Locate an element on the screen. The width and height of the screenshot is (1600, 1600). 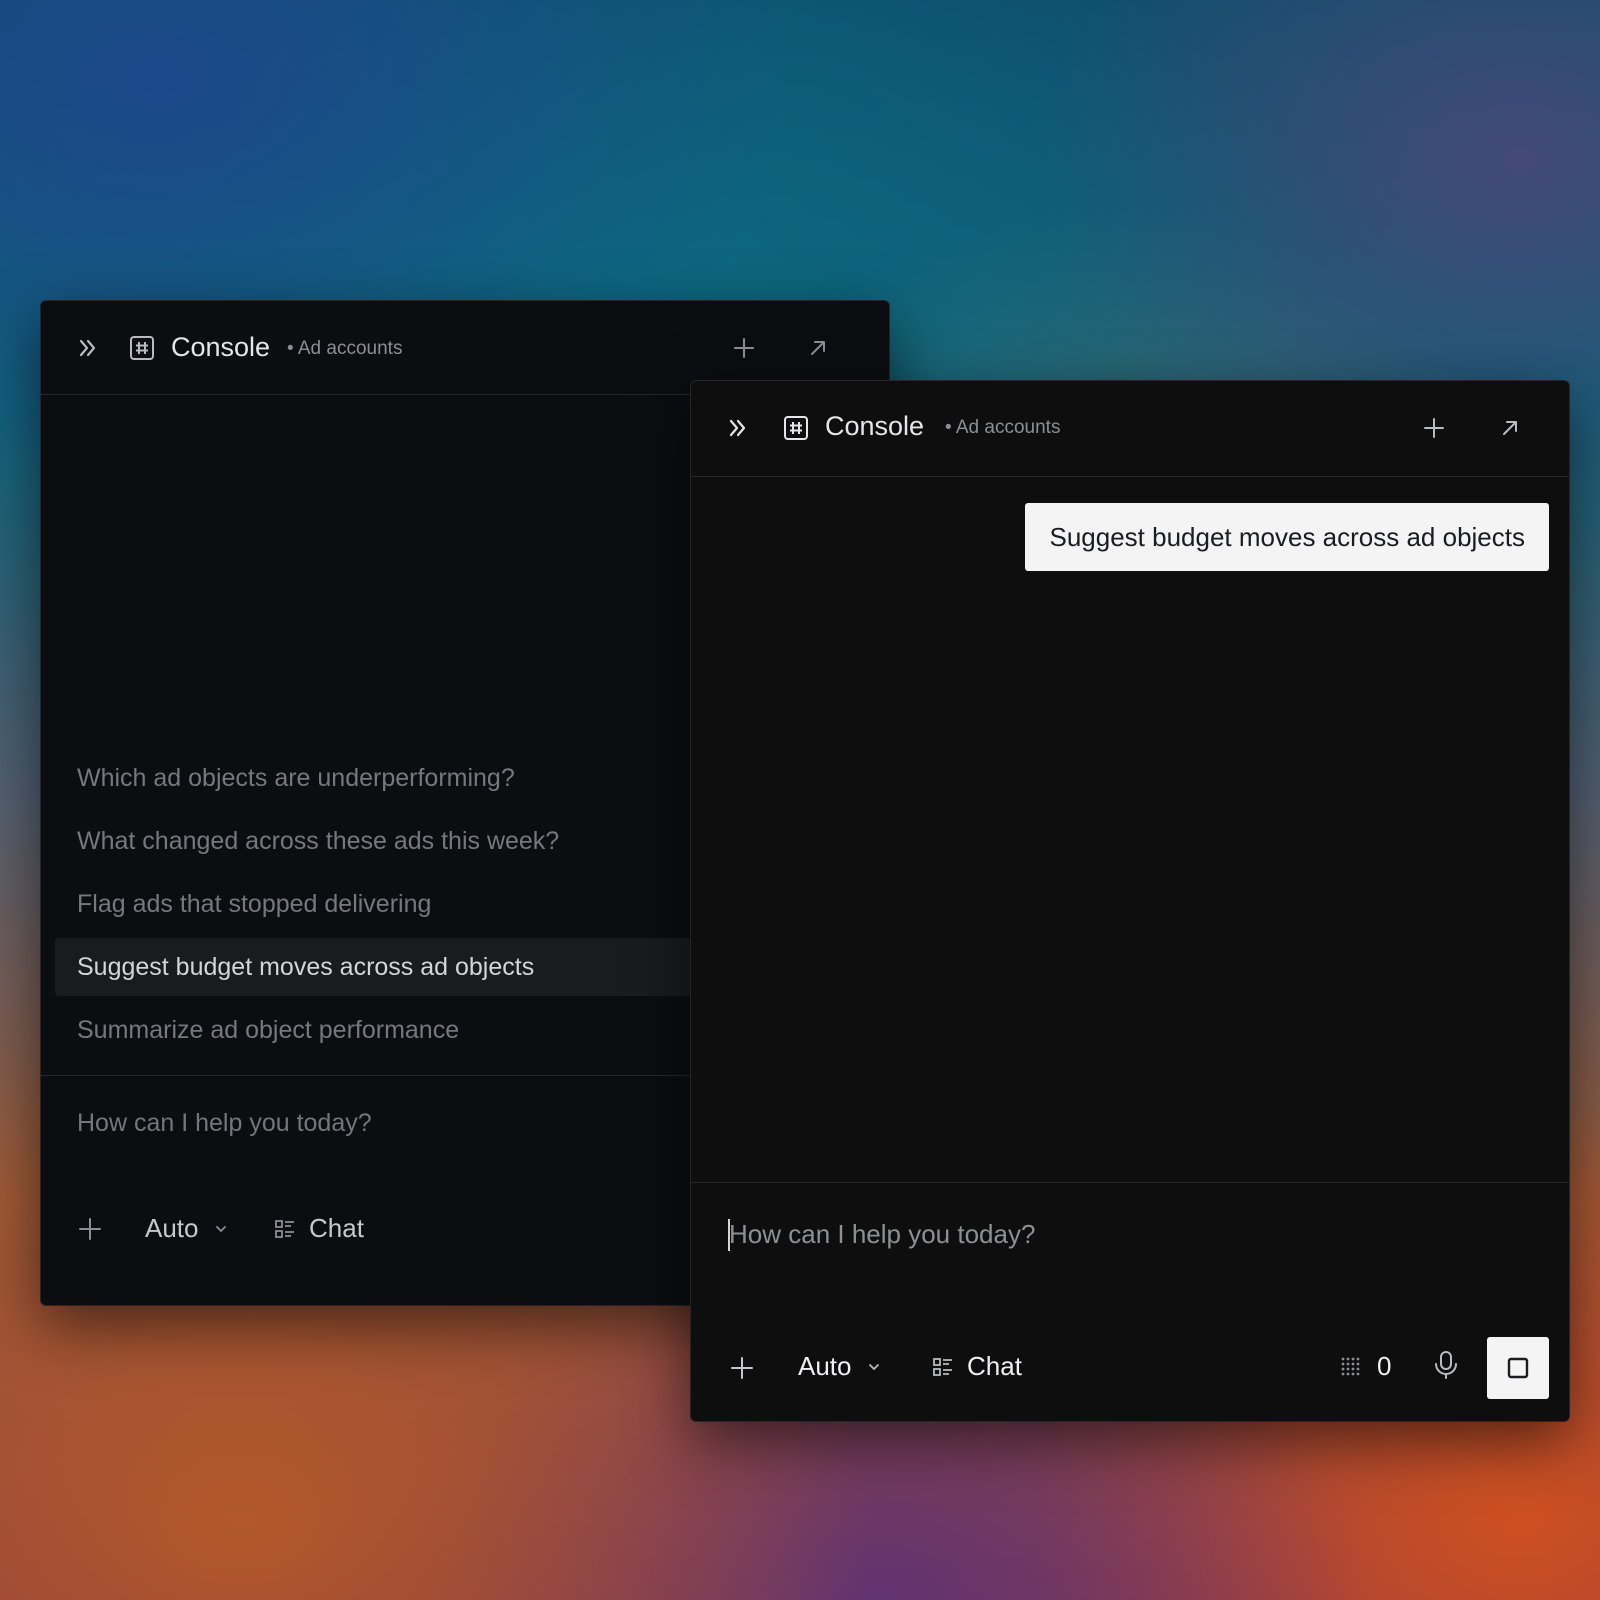
divider is located at coordinates (1130, 1182).